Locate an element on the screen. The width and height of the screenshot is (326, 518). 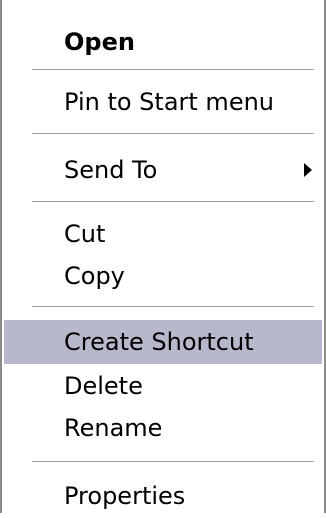
menu-item-label: Create Shortcut is located at coordinates (159, 342).